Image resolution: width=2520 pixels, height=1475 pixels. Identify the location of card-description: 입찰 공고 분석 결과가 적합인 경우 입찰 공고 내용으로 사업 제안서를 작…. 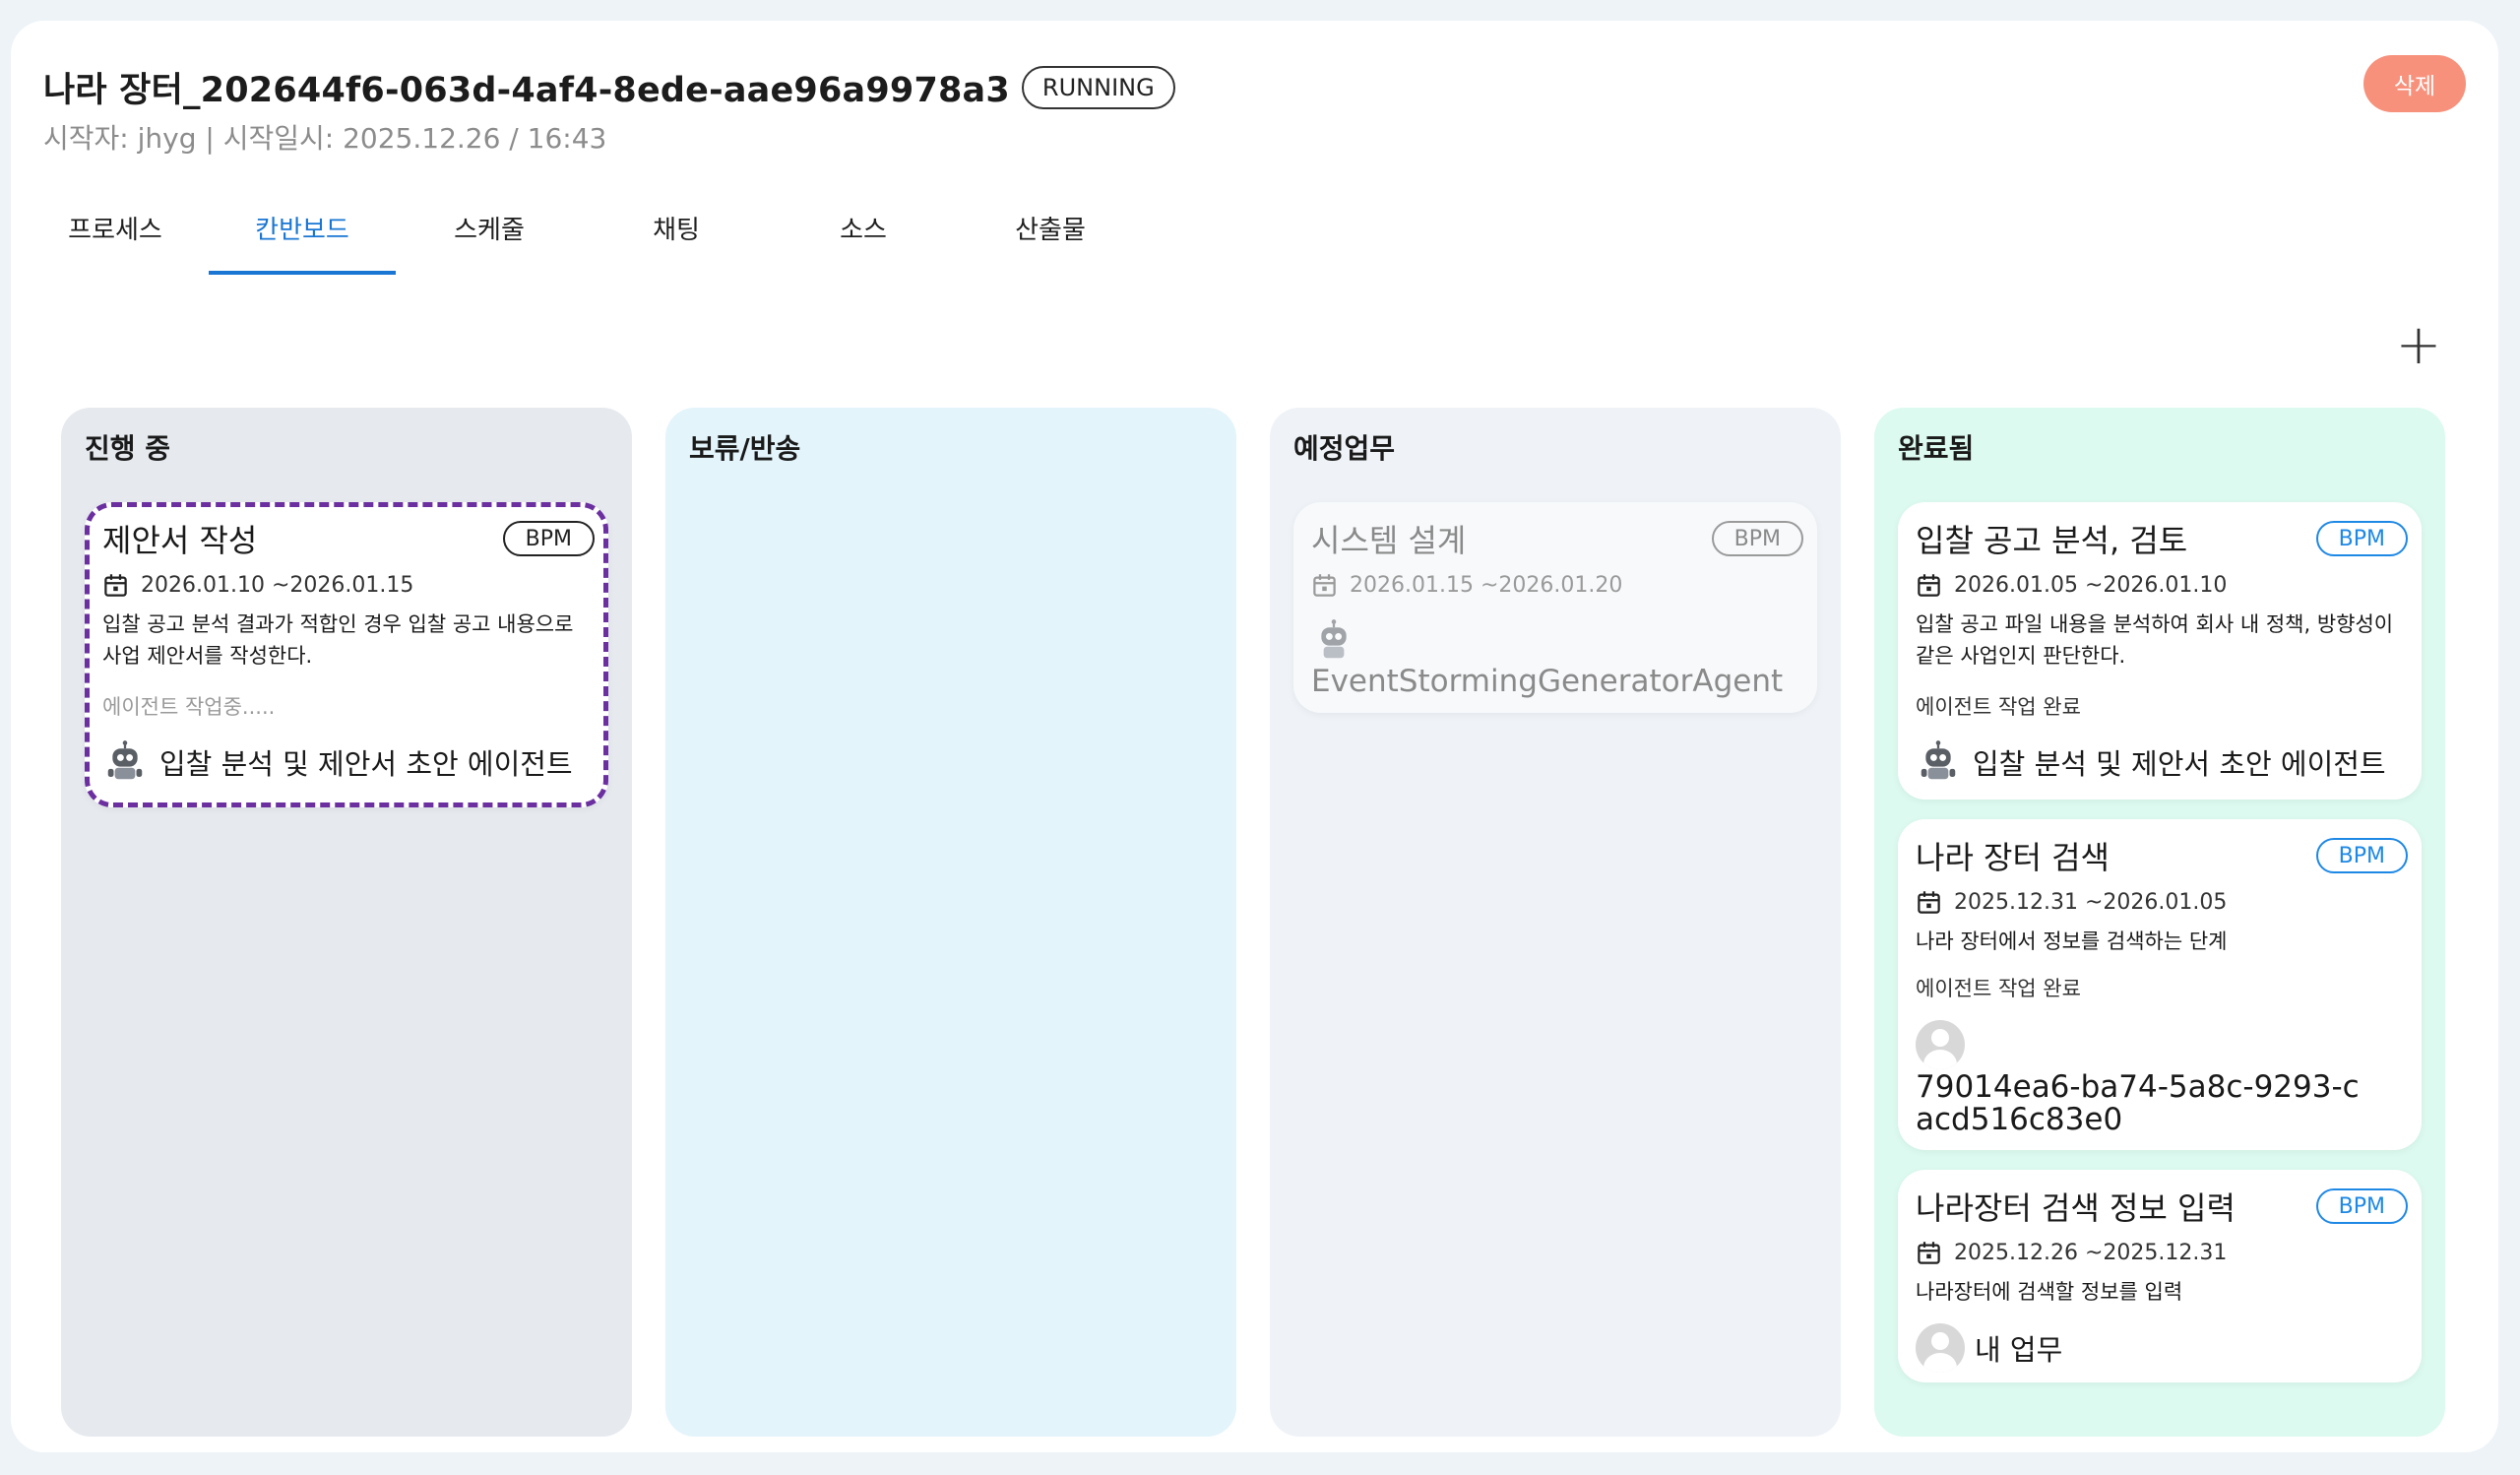
(338, 640).